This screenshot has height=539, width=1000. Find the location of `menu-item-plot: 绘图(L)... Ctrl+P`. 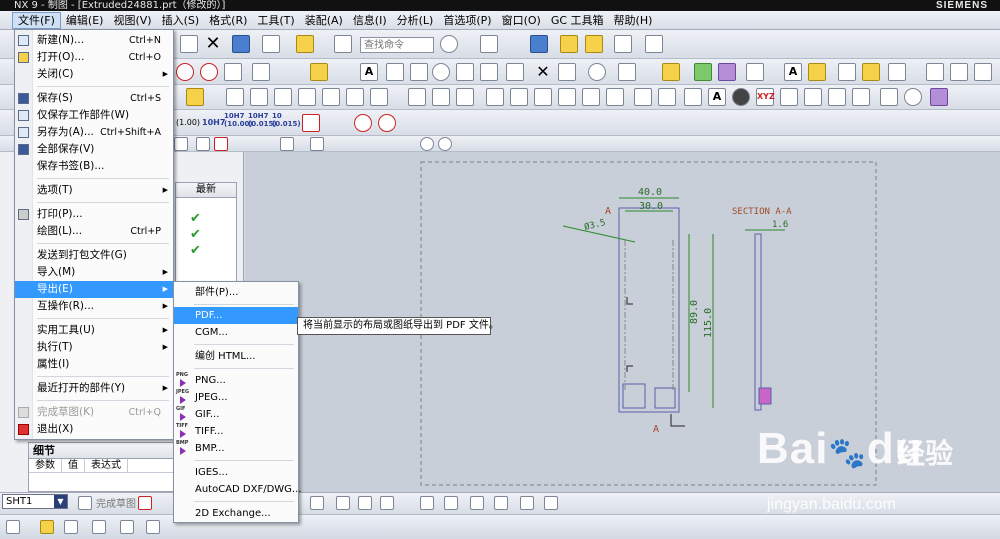

menu-item-plot: 绘图(L)... Ctrl+P is located at coordinates (94, 231).